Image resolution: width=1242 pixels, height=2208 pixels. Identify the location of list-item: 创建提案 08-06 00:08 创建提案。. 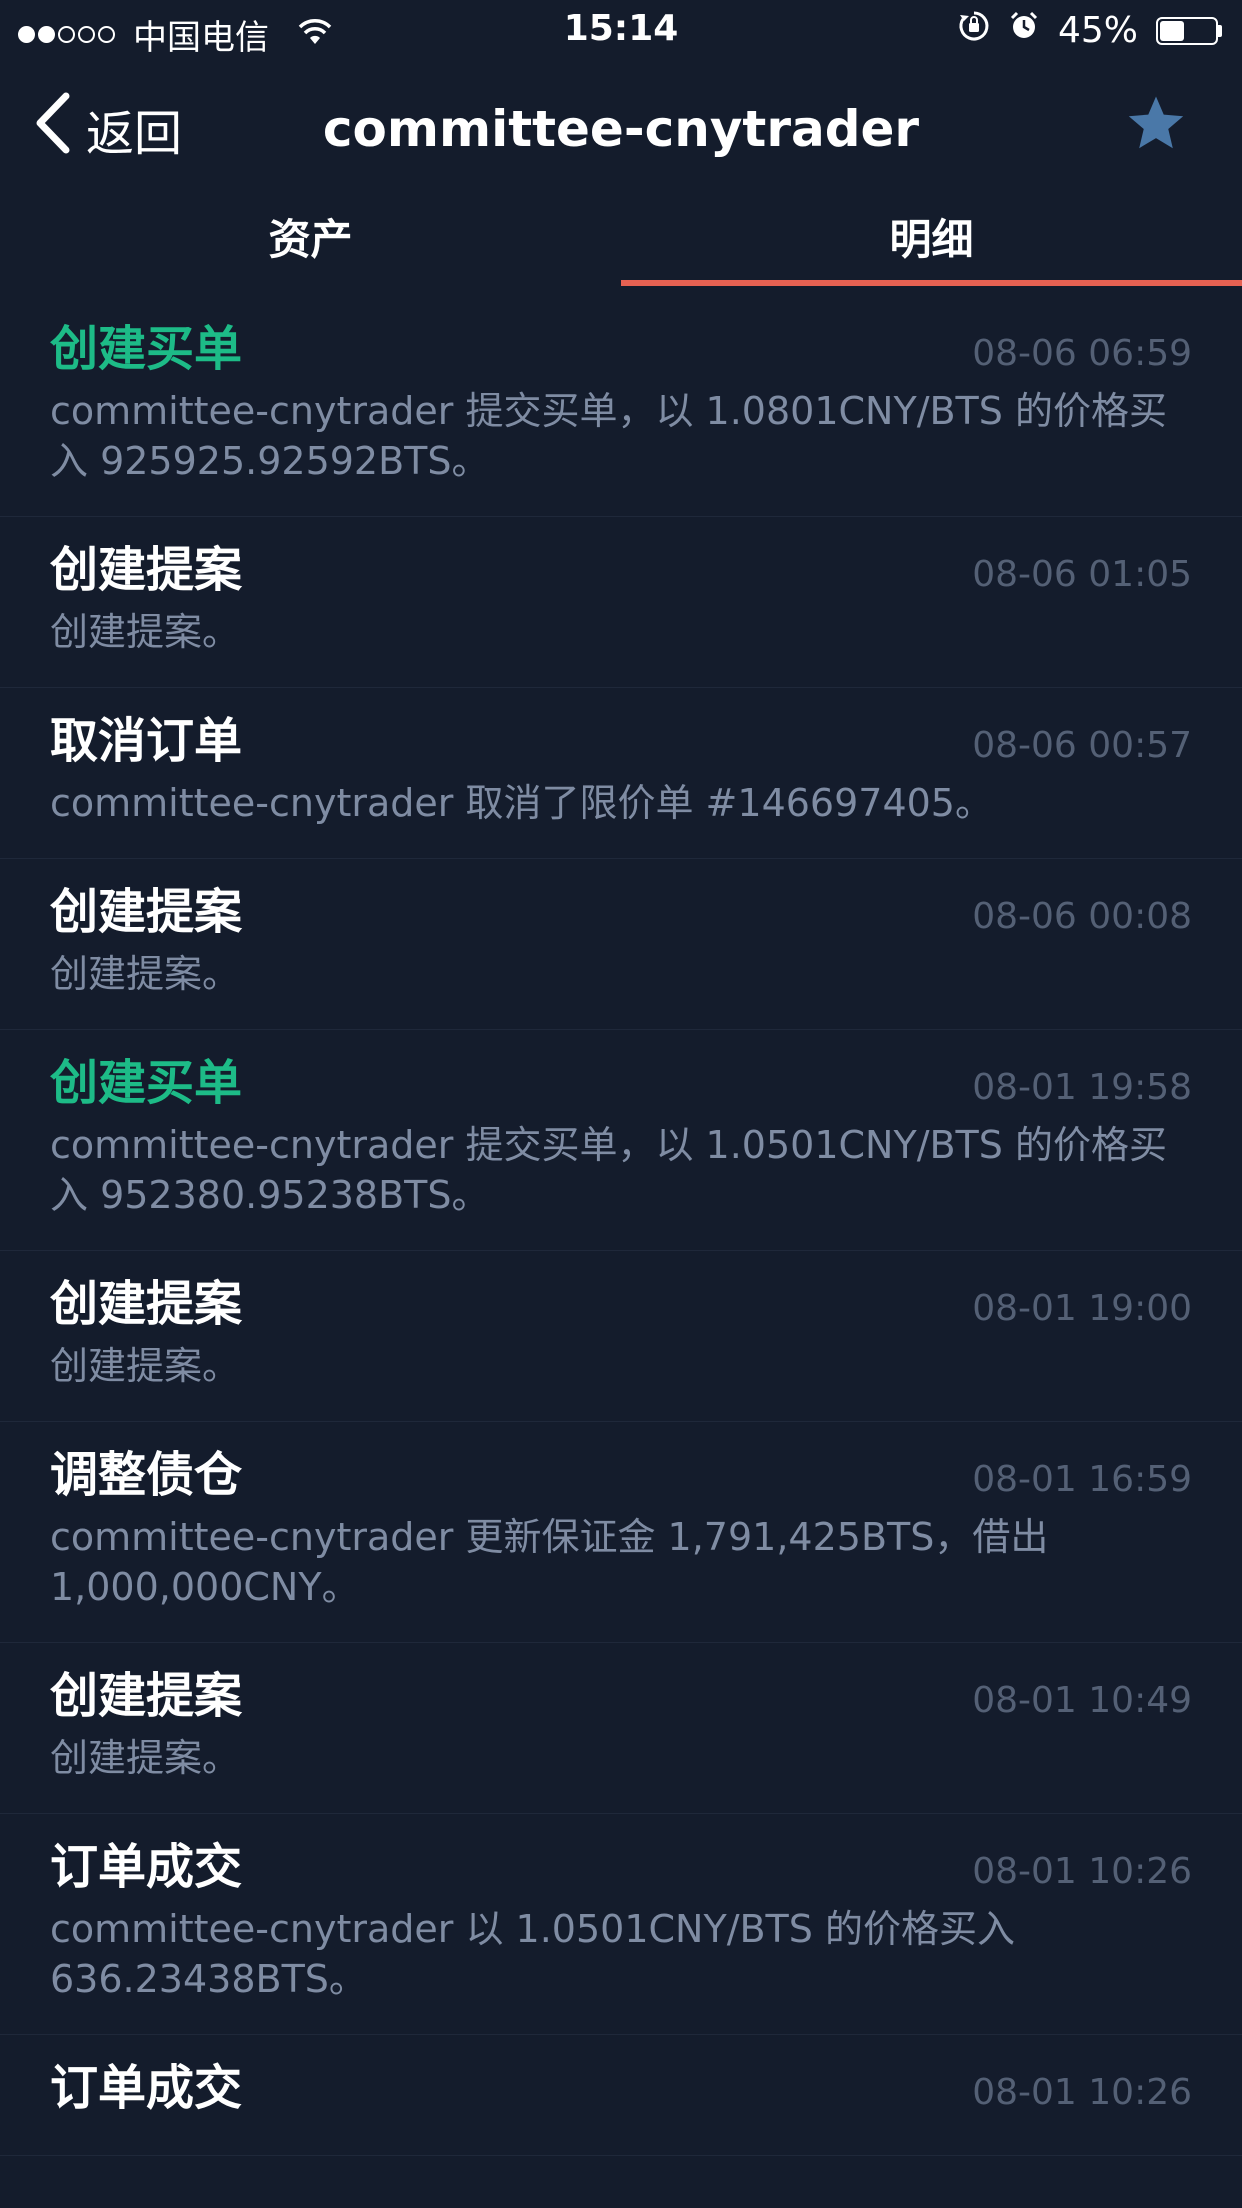
(621, 944).